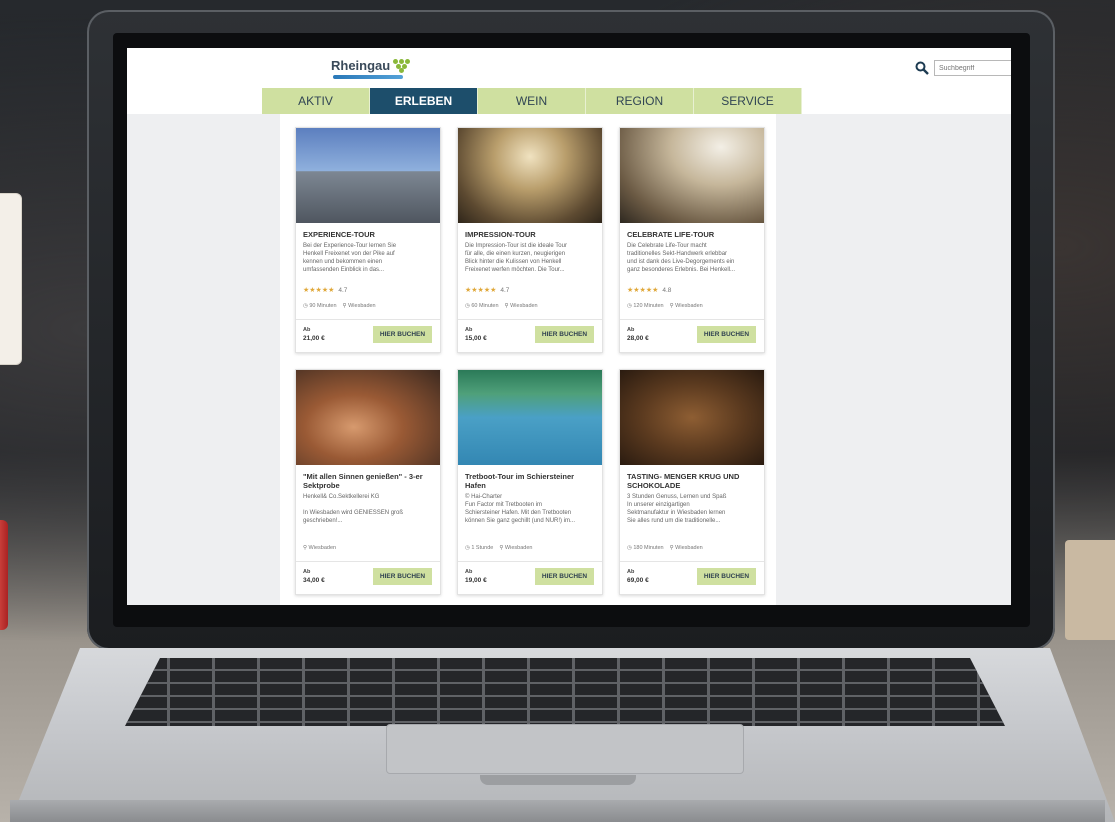 The image size is (1115, 822). What do you see at coordinates (677, 254) in the screenshot?
I see `description-line: traditionelles Sekt-Handwerk erlebbar` at bounding box center [677, 254].